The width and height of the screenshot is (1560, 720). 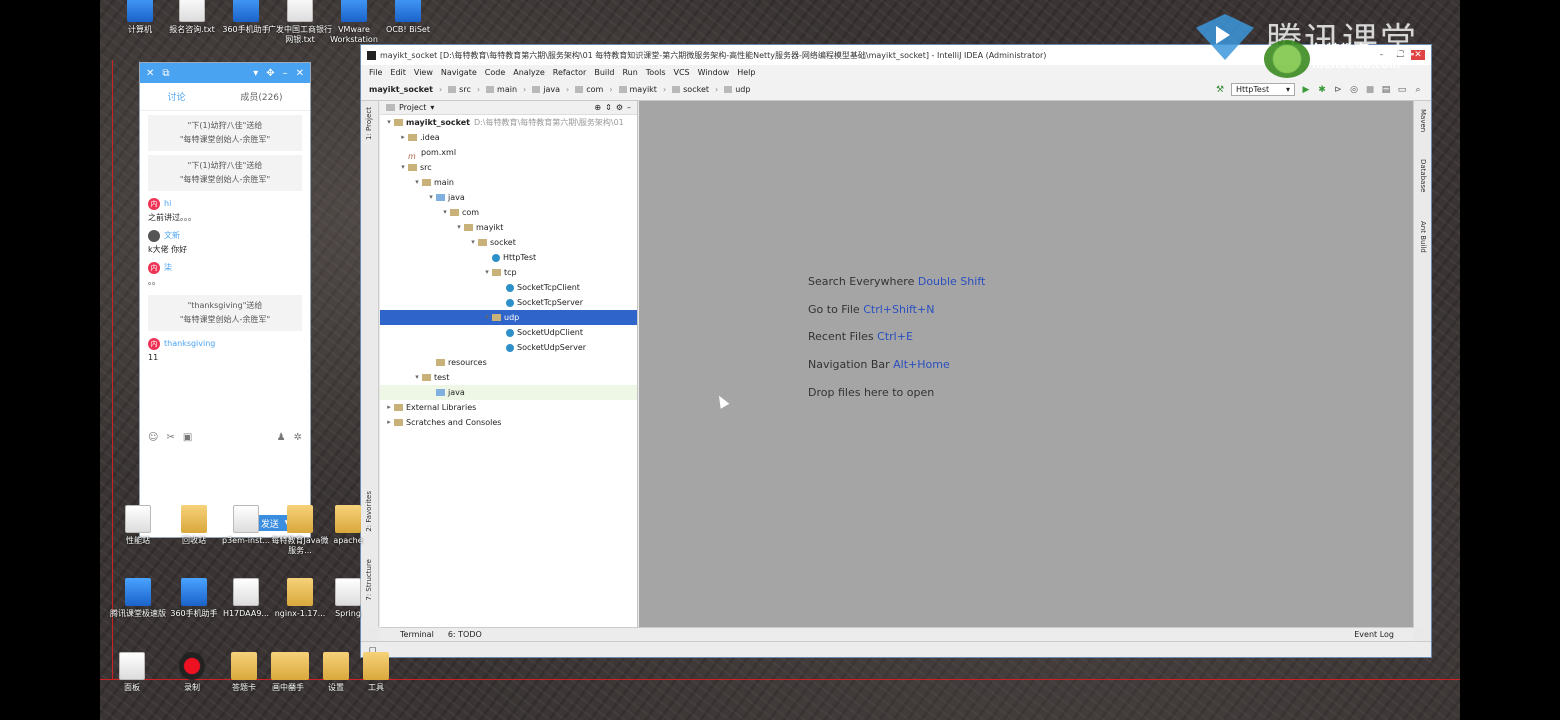 I want to click on tree-node: ▾ socket, so click(x=508, y=242).